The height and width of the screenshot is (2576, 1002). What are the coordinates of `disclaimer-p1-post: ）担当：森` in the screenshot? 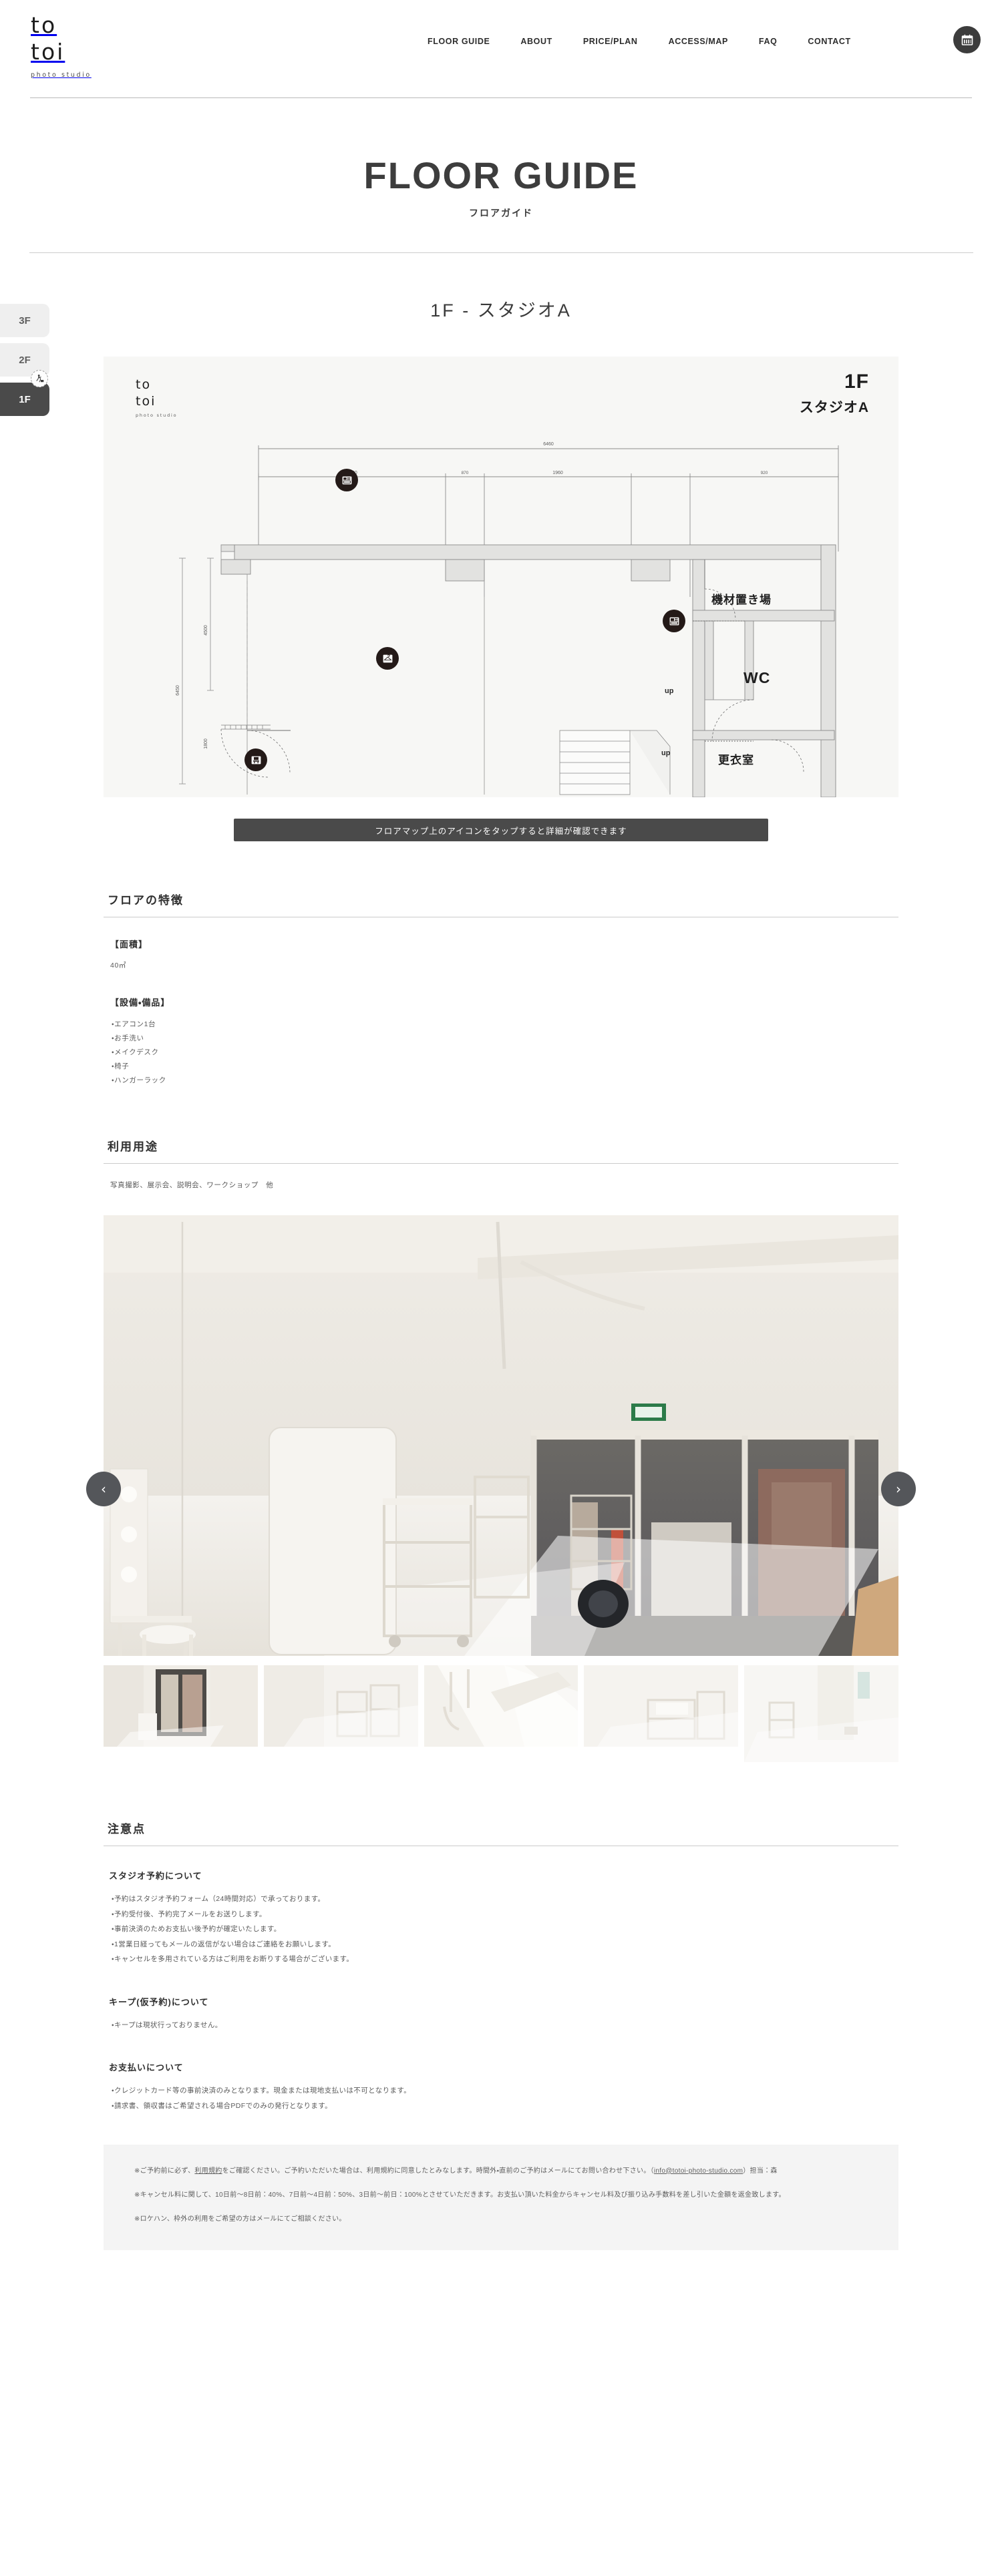 It's located at (761, 2171).